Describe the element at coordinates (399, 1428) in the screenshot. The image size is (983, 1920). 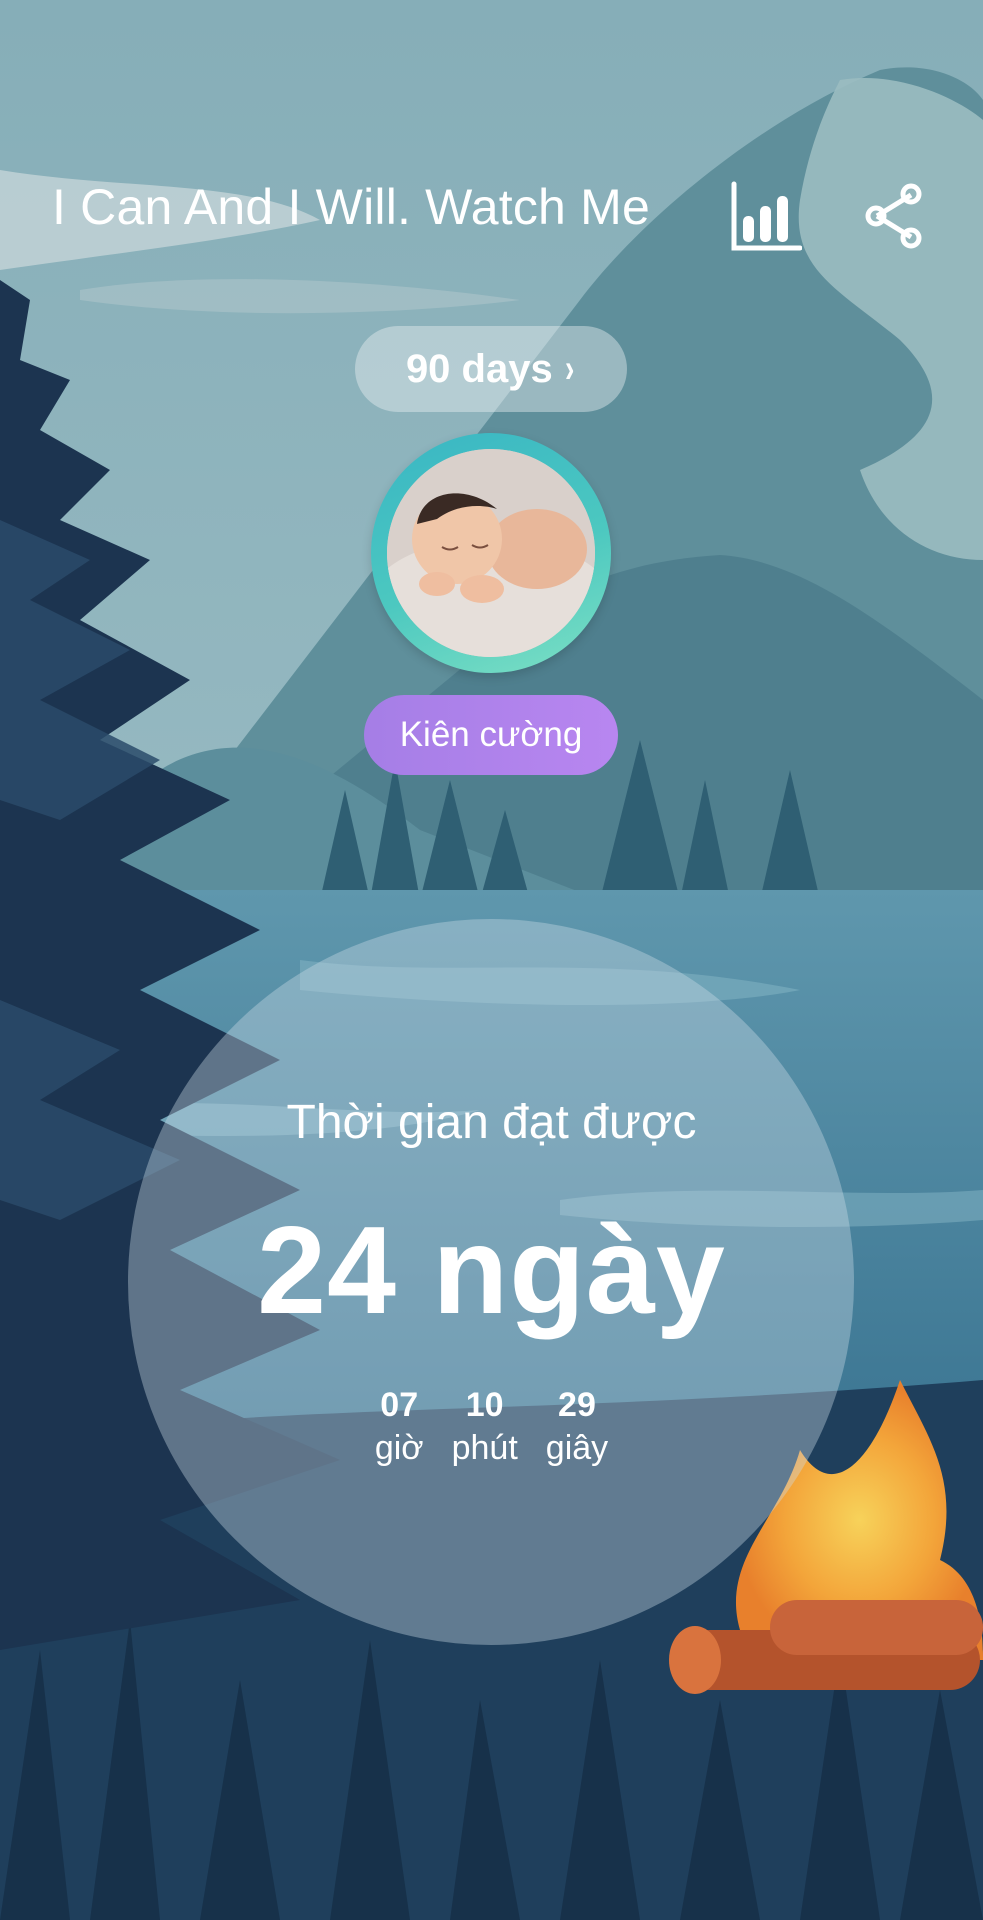
I see `timer-hours: 07 giờ` at that location.